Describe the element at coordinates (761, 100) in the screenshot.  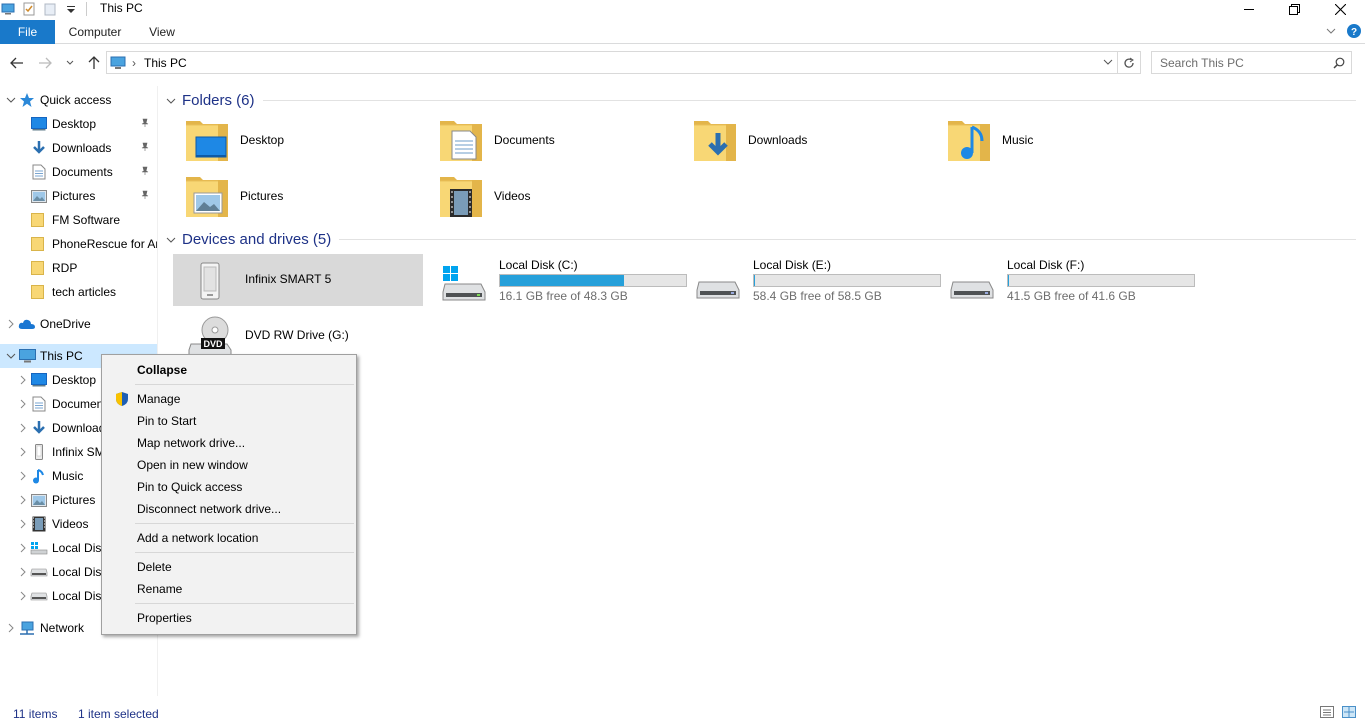
I see `folders-group-header: Folders (6)` at that location.